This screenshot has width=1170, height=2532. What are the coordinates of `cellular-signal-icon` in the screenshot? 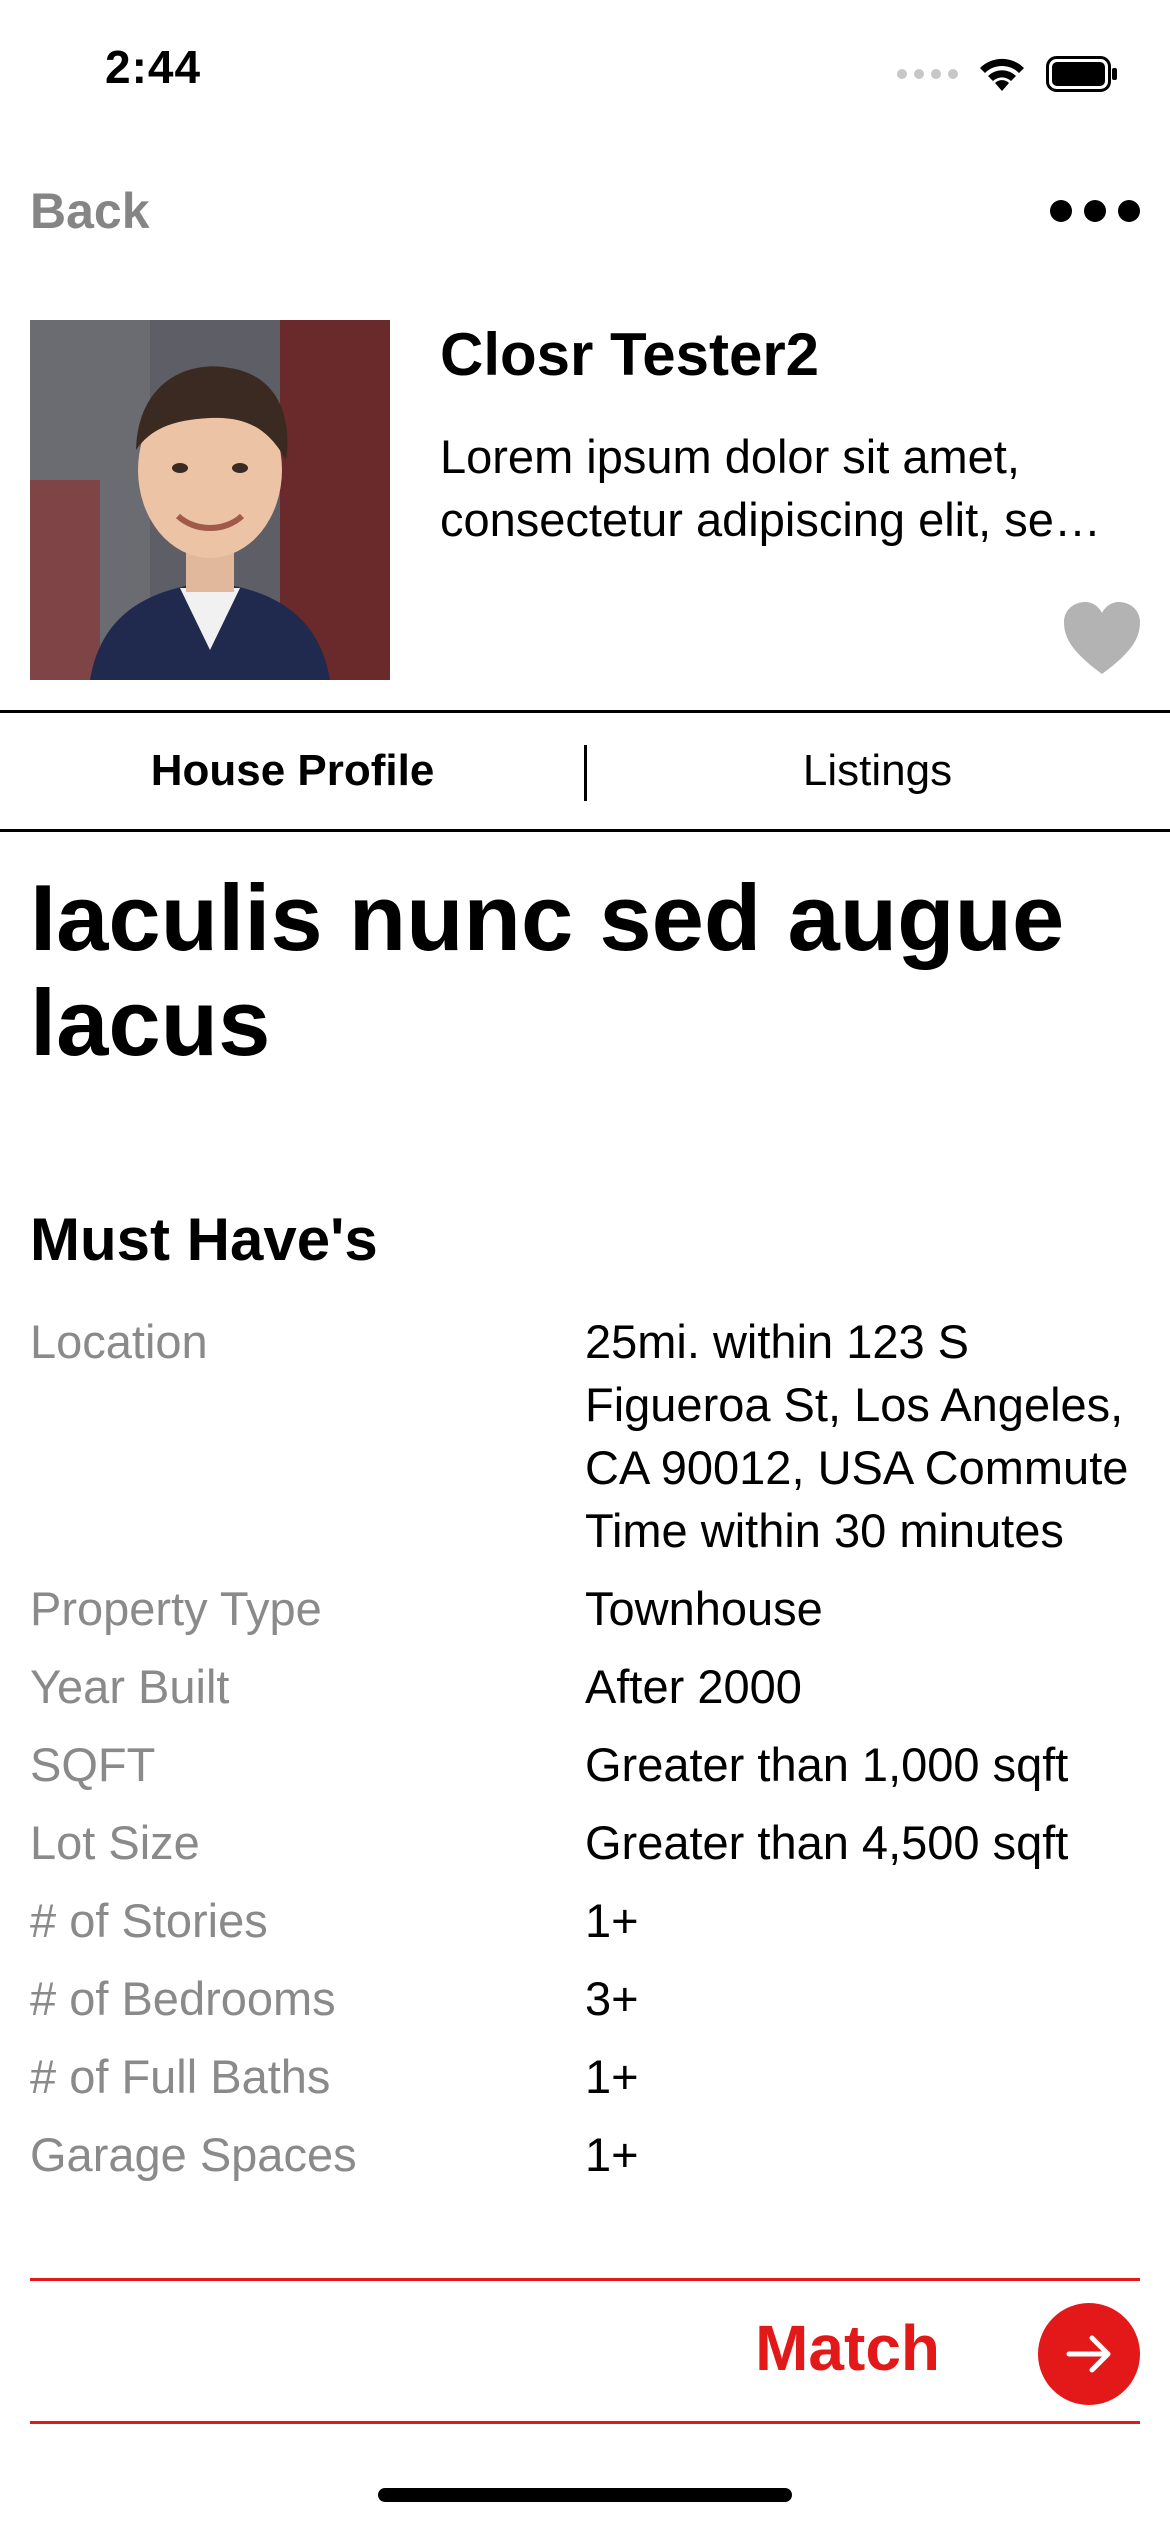 It's located at (927, 74).